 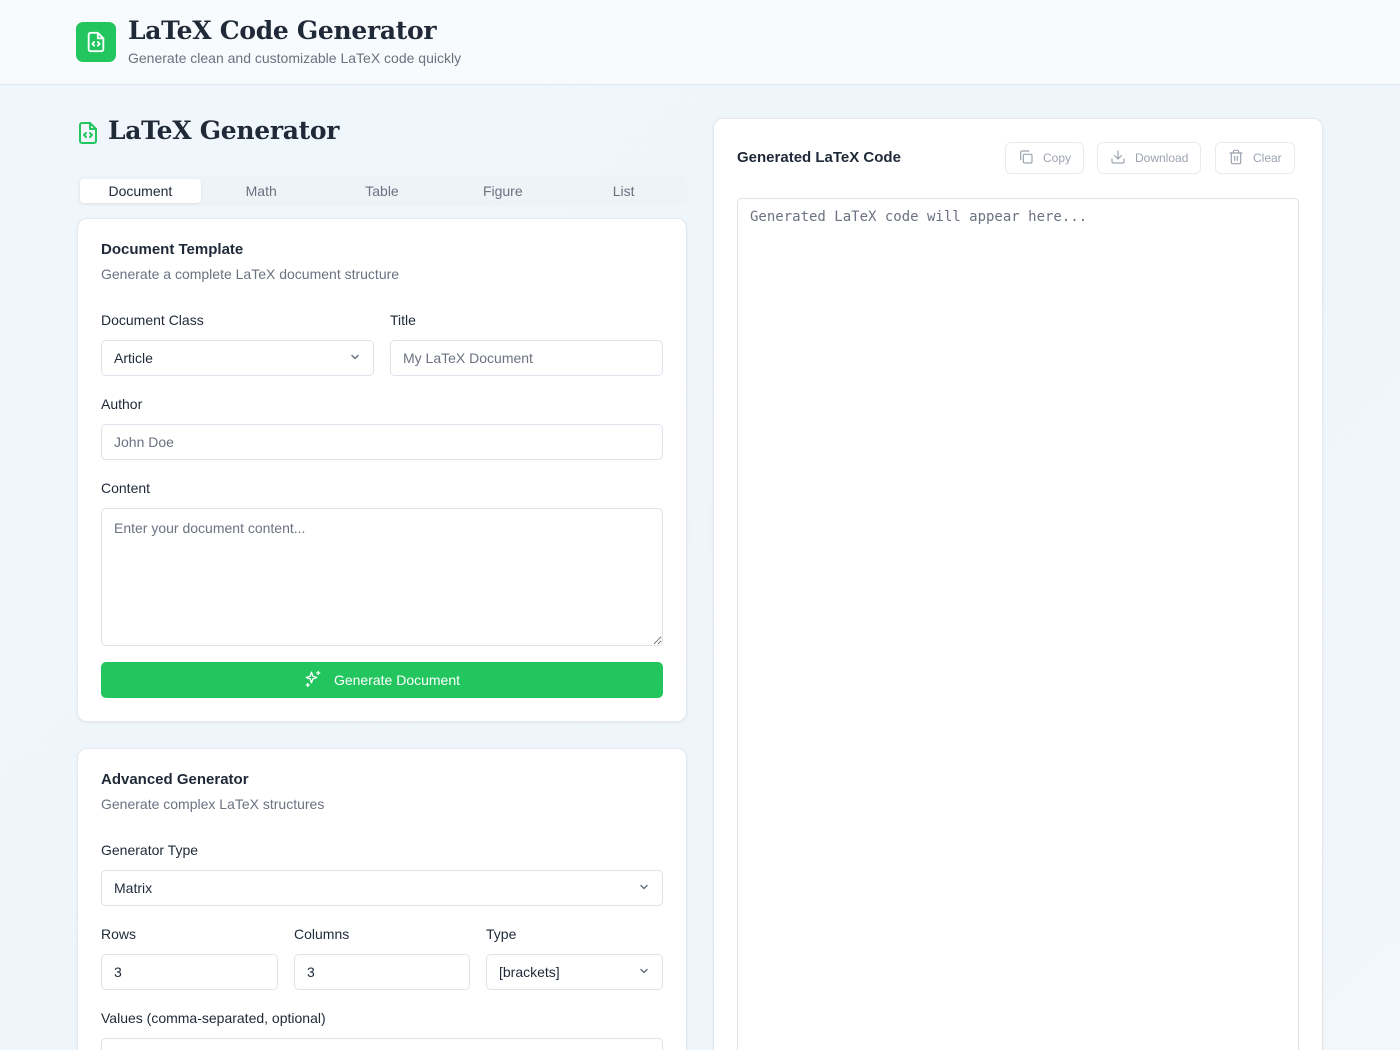 What do you see at coordinates (175, 779) in the screenshot?
I see `advanced-generator-title: Advanced Generator` at bounding box center [175, 779].